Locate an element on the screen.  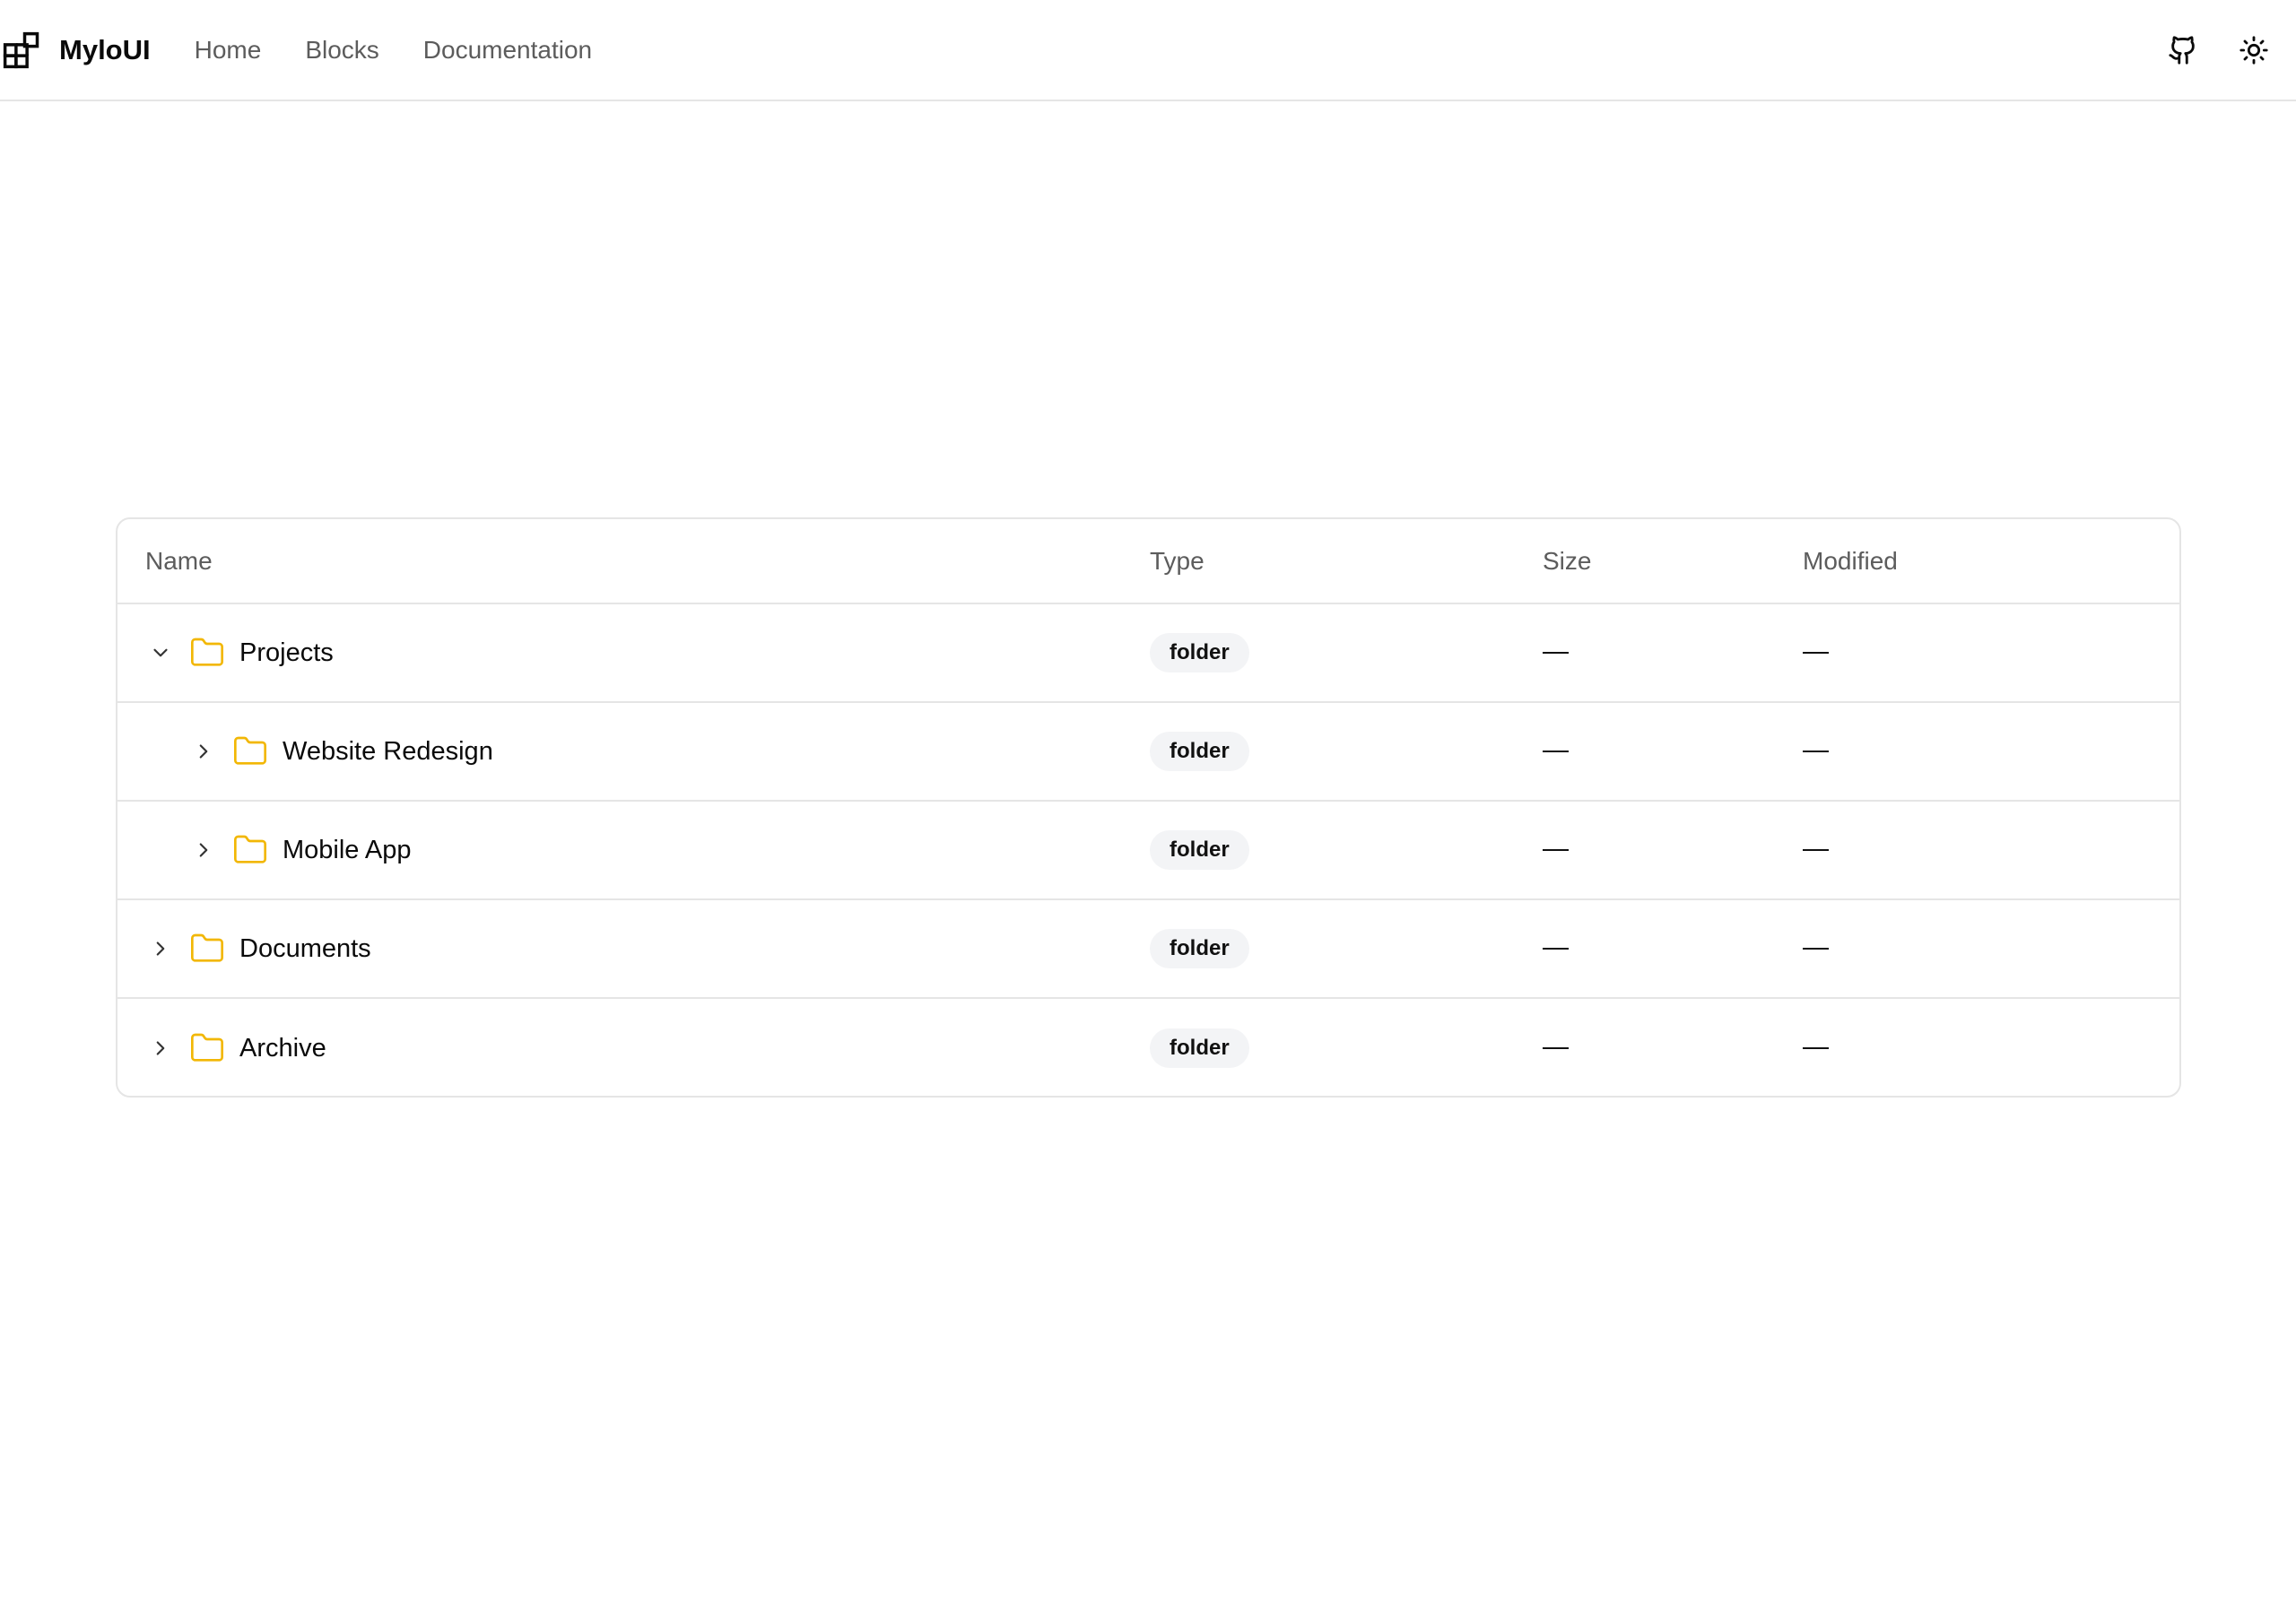
item-name: Archive is located at coordinates (282, 1048).